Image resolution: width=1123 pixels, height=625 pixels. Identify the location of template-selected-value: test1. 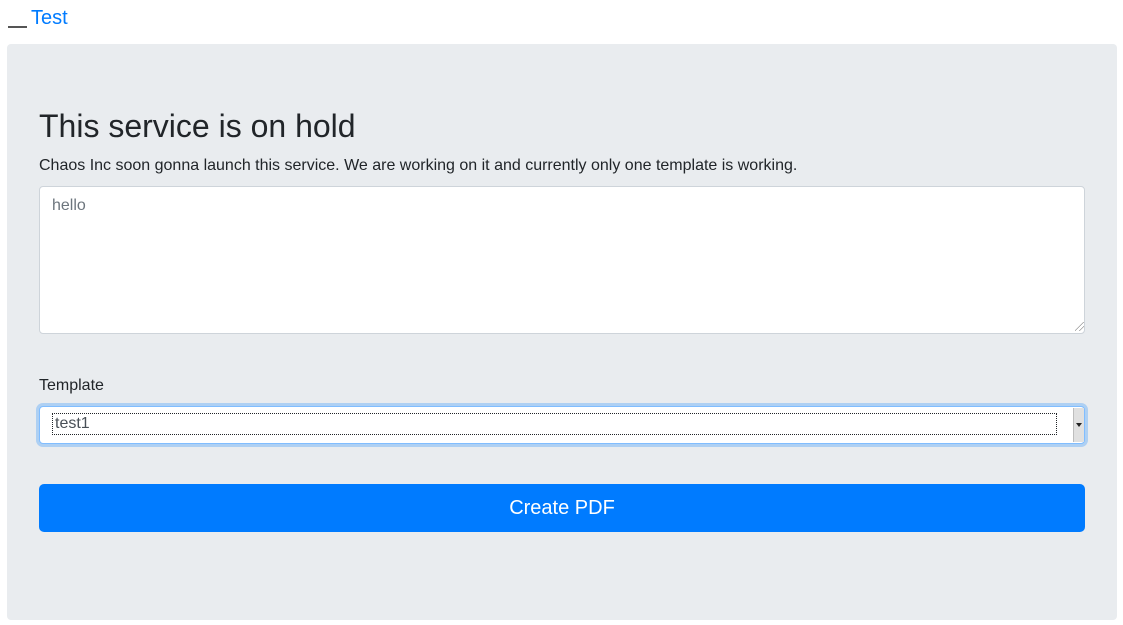
(554, 424).